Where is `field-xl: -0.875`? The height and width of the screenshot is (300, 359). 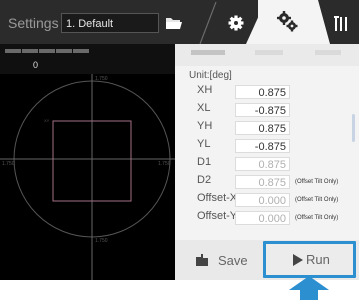
field-xl: -0.875 is located at coordinates (262, 110).